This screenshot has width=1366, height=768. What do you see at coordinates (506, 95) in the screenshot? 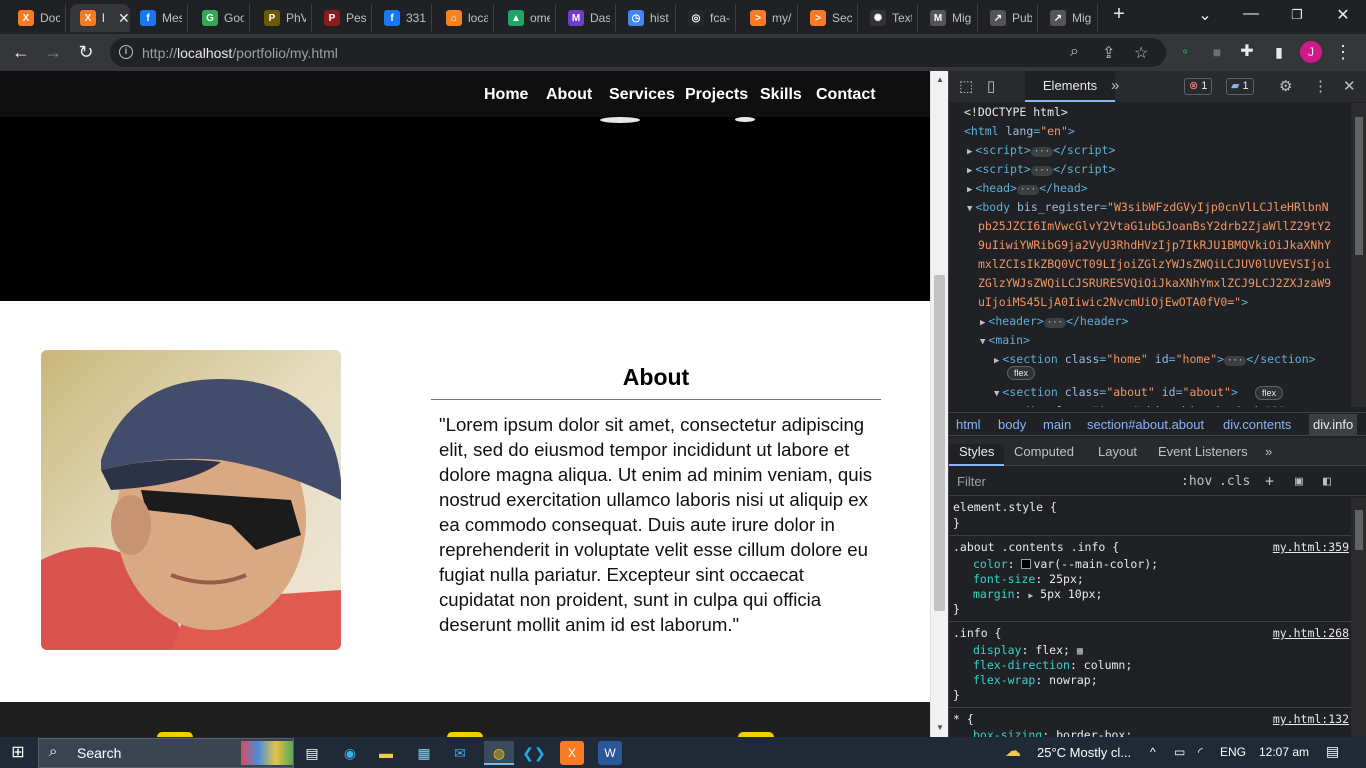
I see `nav-home: Home` at bounding box center [506, 95].